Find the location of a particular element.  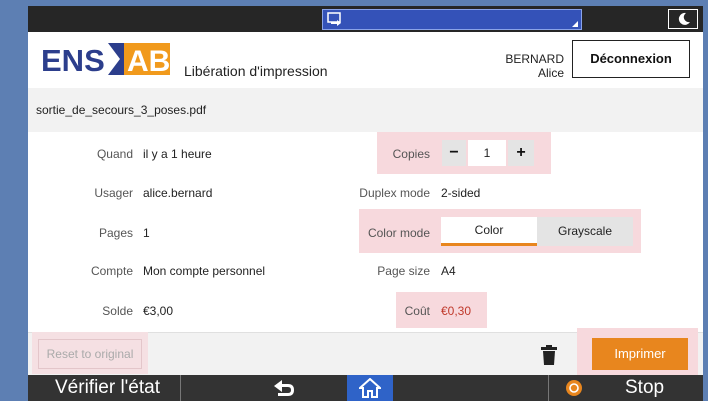

home-button is located at coordinates (370, 388).